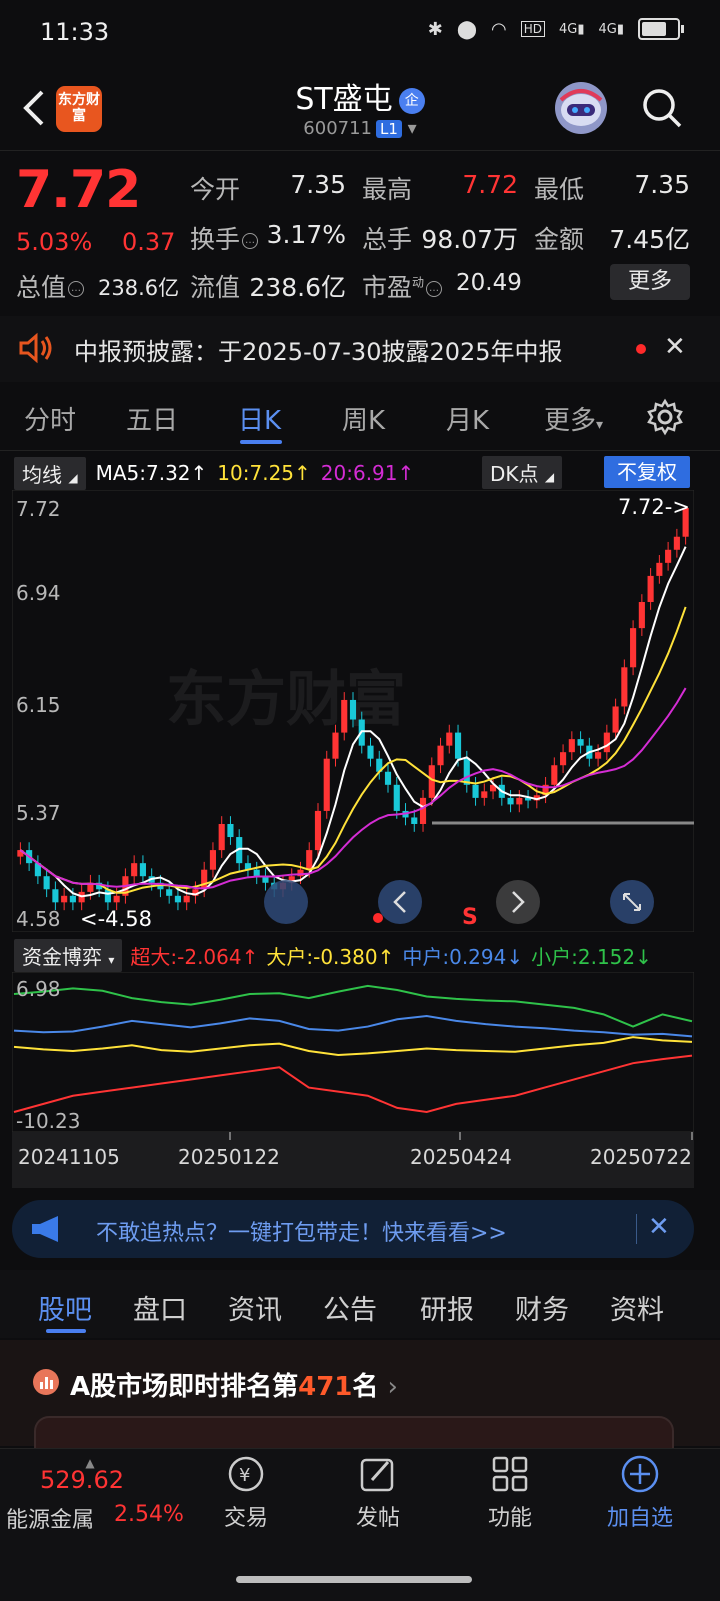 This screenshot has height=1601, width=720. Describe the element at coordinates (152, 418) in the screenshot. I see `tab-five-day: 五日` at that location.